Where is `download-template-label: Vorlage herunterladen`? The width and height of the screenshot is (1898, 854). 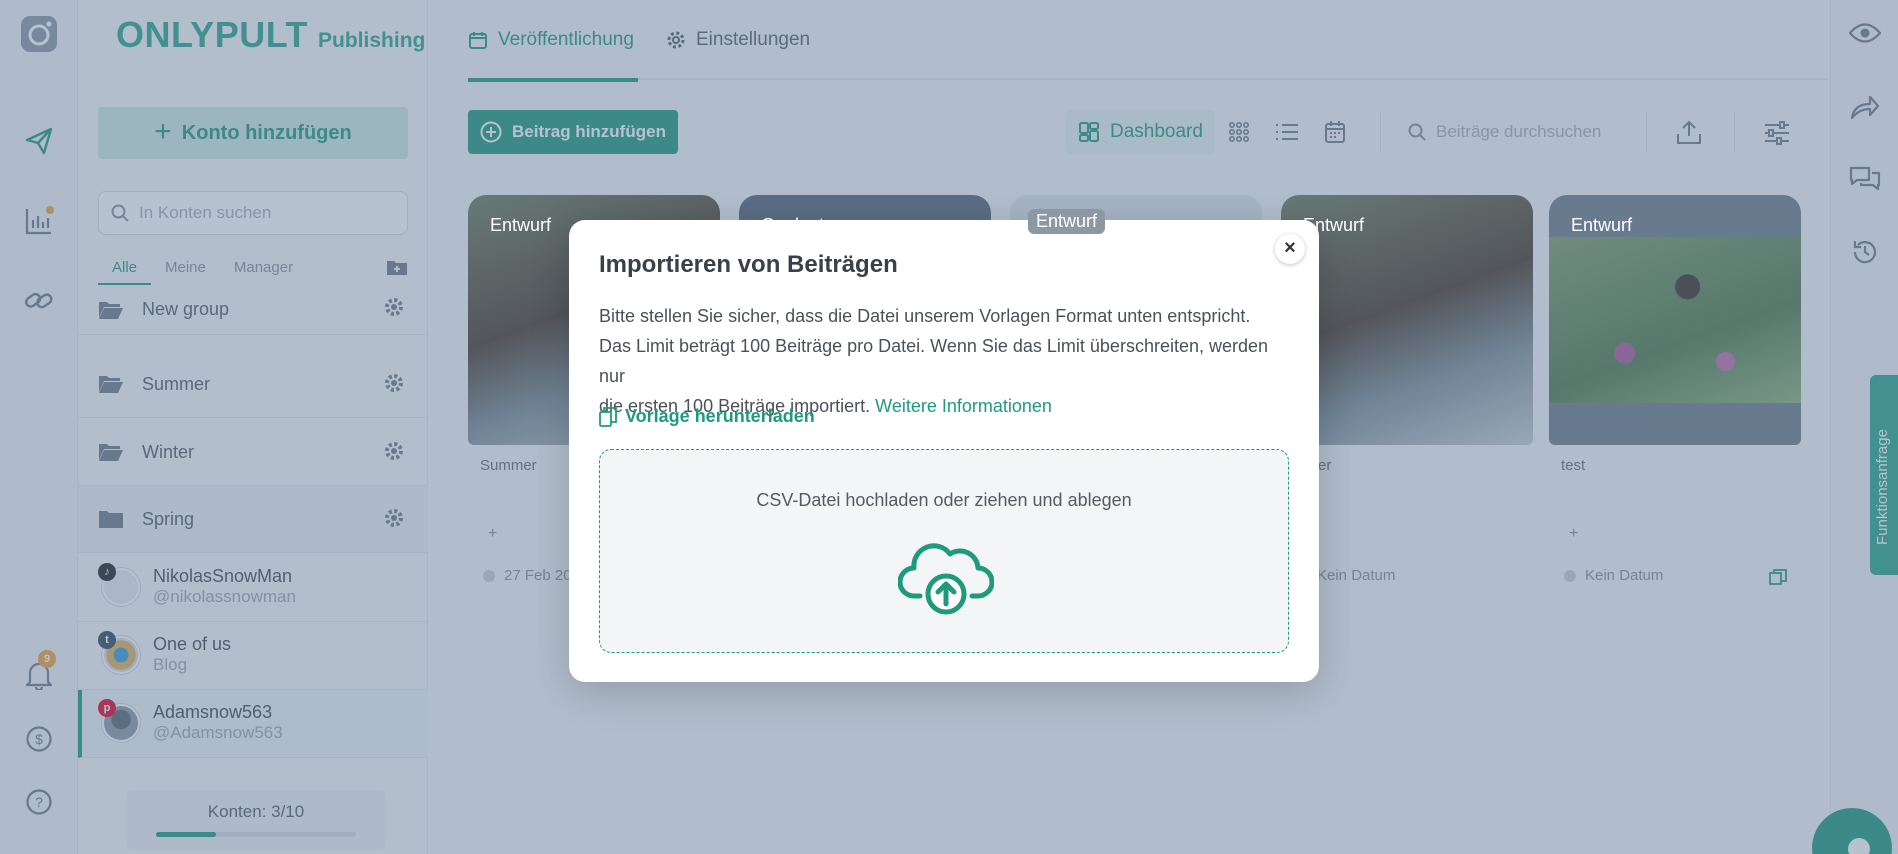 download-template-label: Vorlage herunterladen is located at coordinates (720, 416).